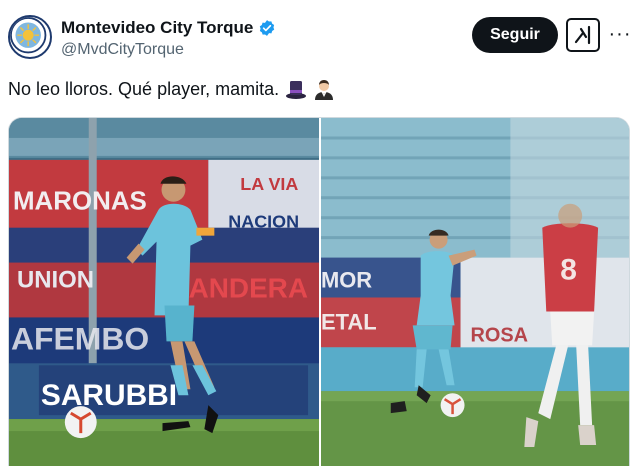  Describe the element at coordinates (324, 90) in the screenshot. I see `man-in-tuxedo-emoji-icon` at that location.